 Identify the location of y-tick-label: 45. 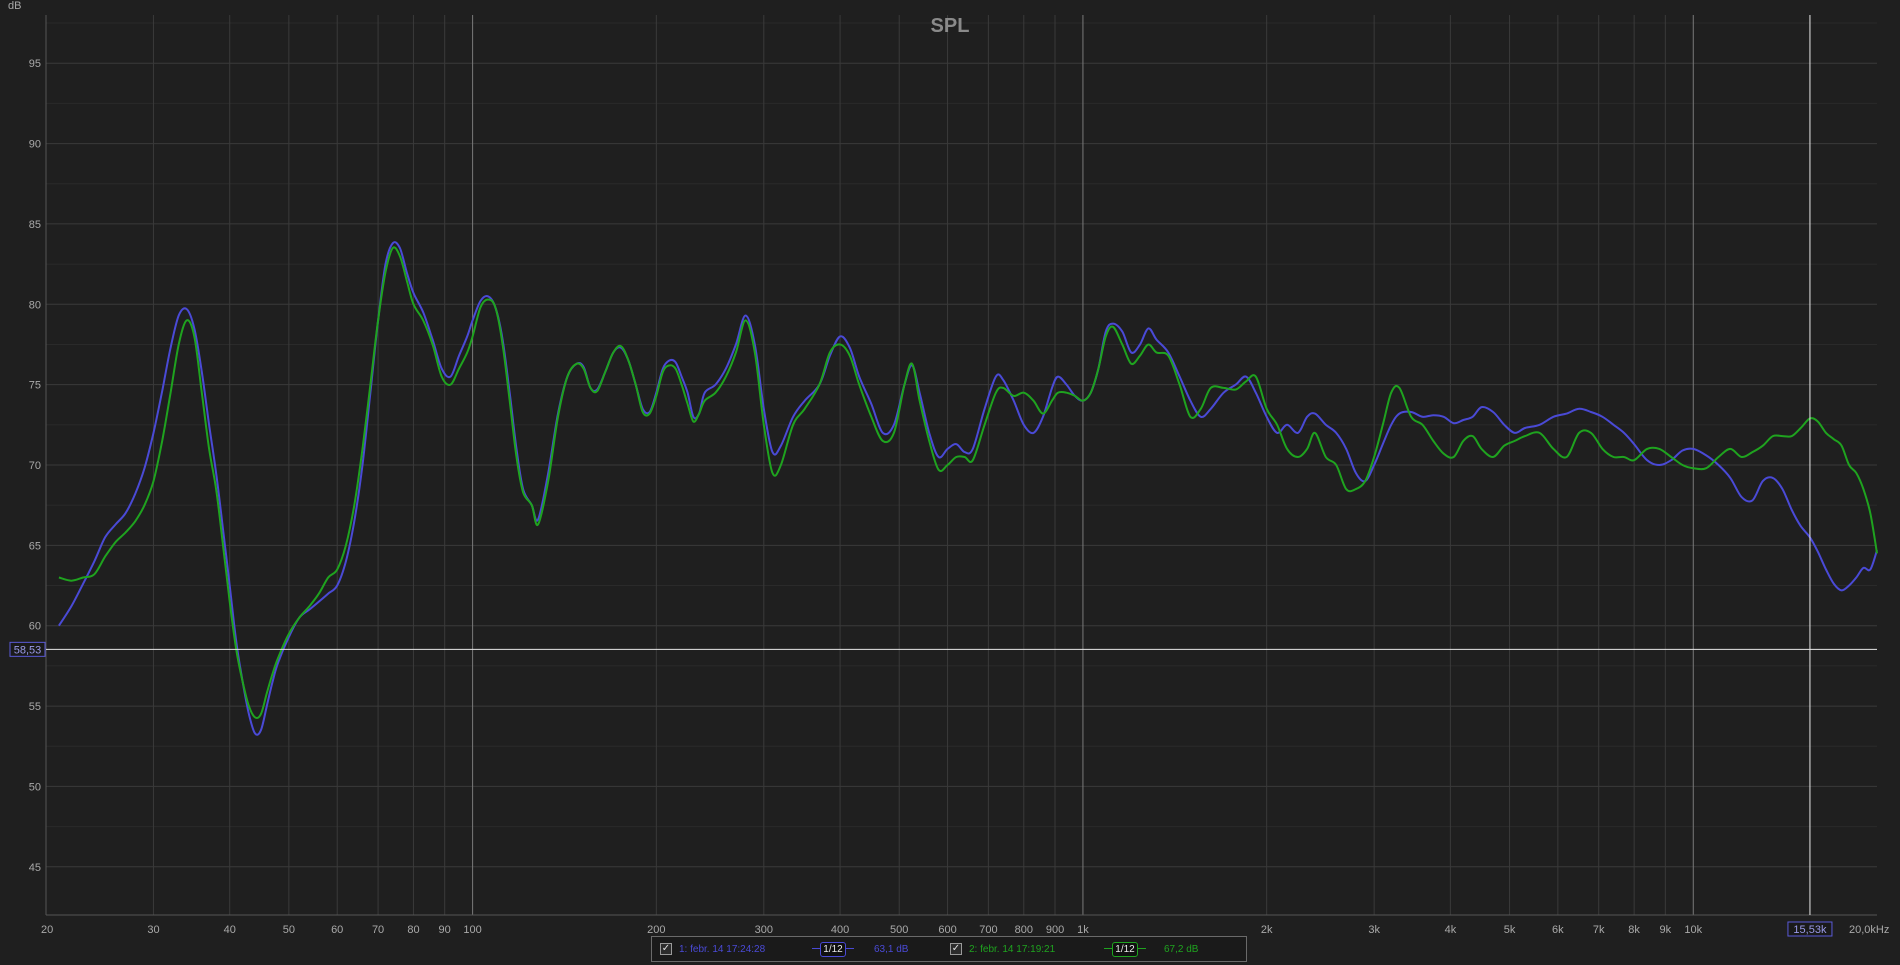
(35, 868).